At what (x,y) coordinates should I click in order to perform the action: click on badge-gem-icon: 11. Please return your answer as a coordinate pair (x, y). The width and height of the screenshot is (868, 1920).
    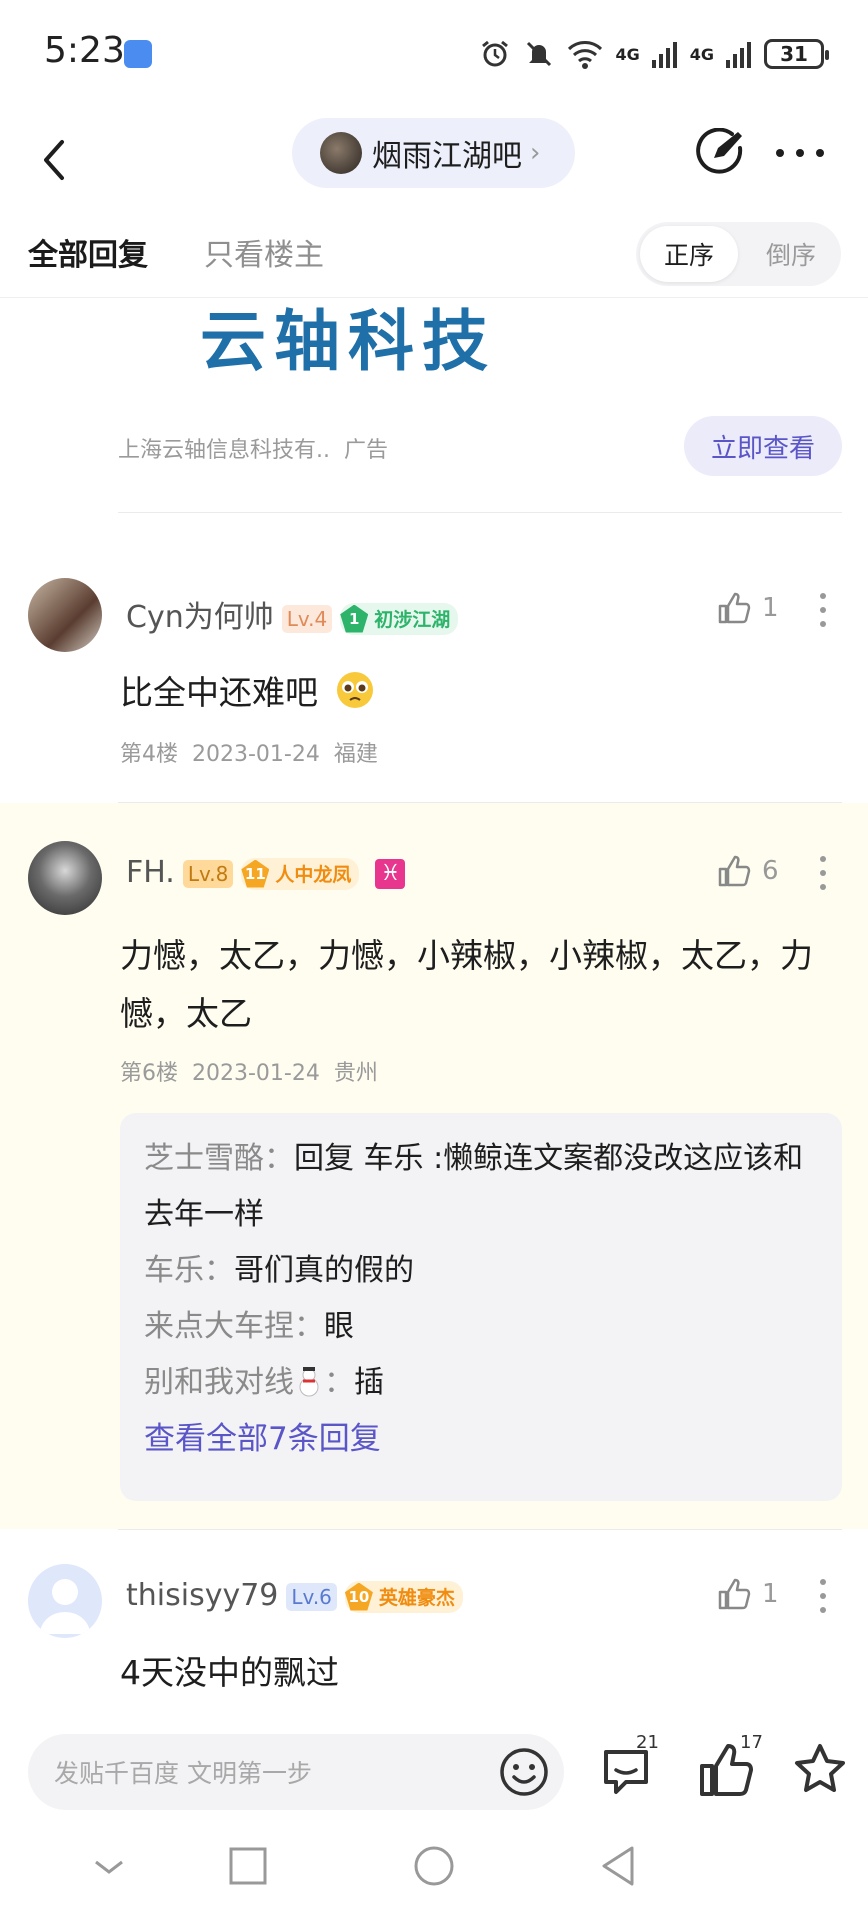
    Looking at the image, I should click on (255, 873).